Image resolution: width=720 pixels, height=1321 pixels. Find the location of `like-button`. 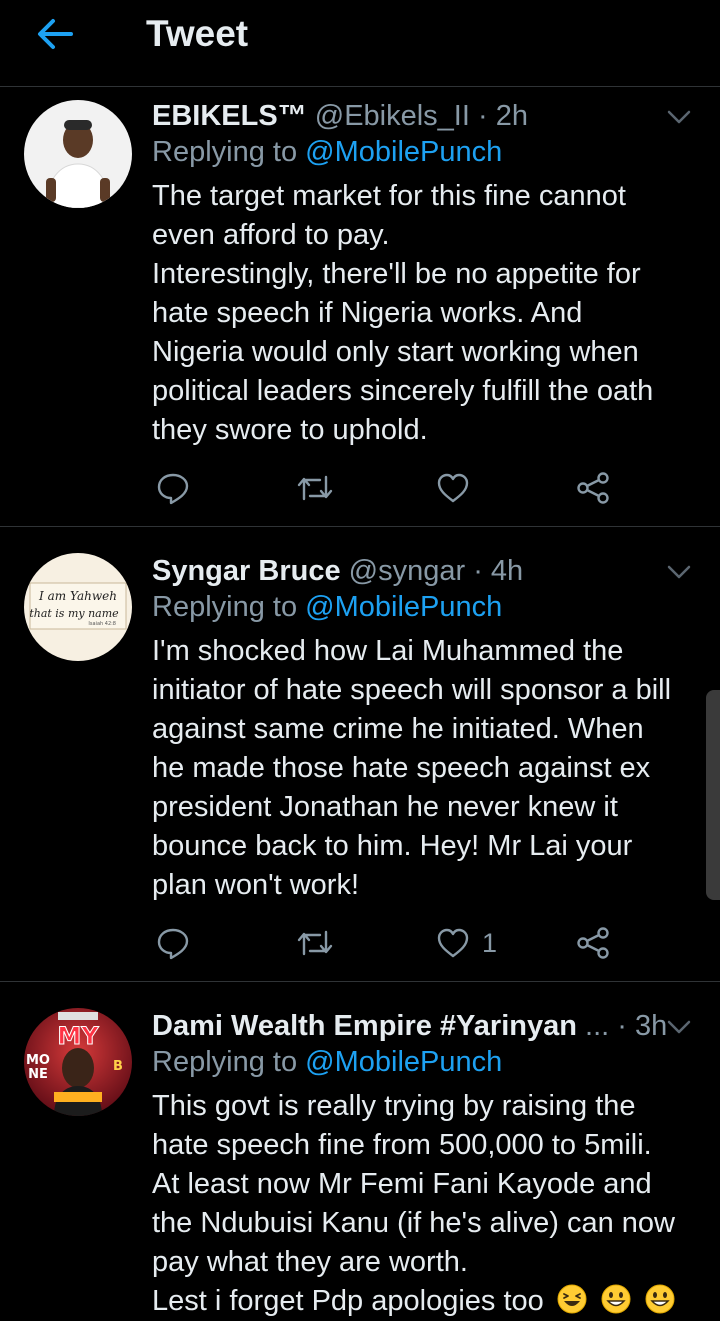

like-button is located at coordinates (453, 488).